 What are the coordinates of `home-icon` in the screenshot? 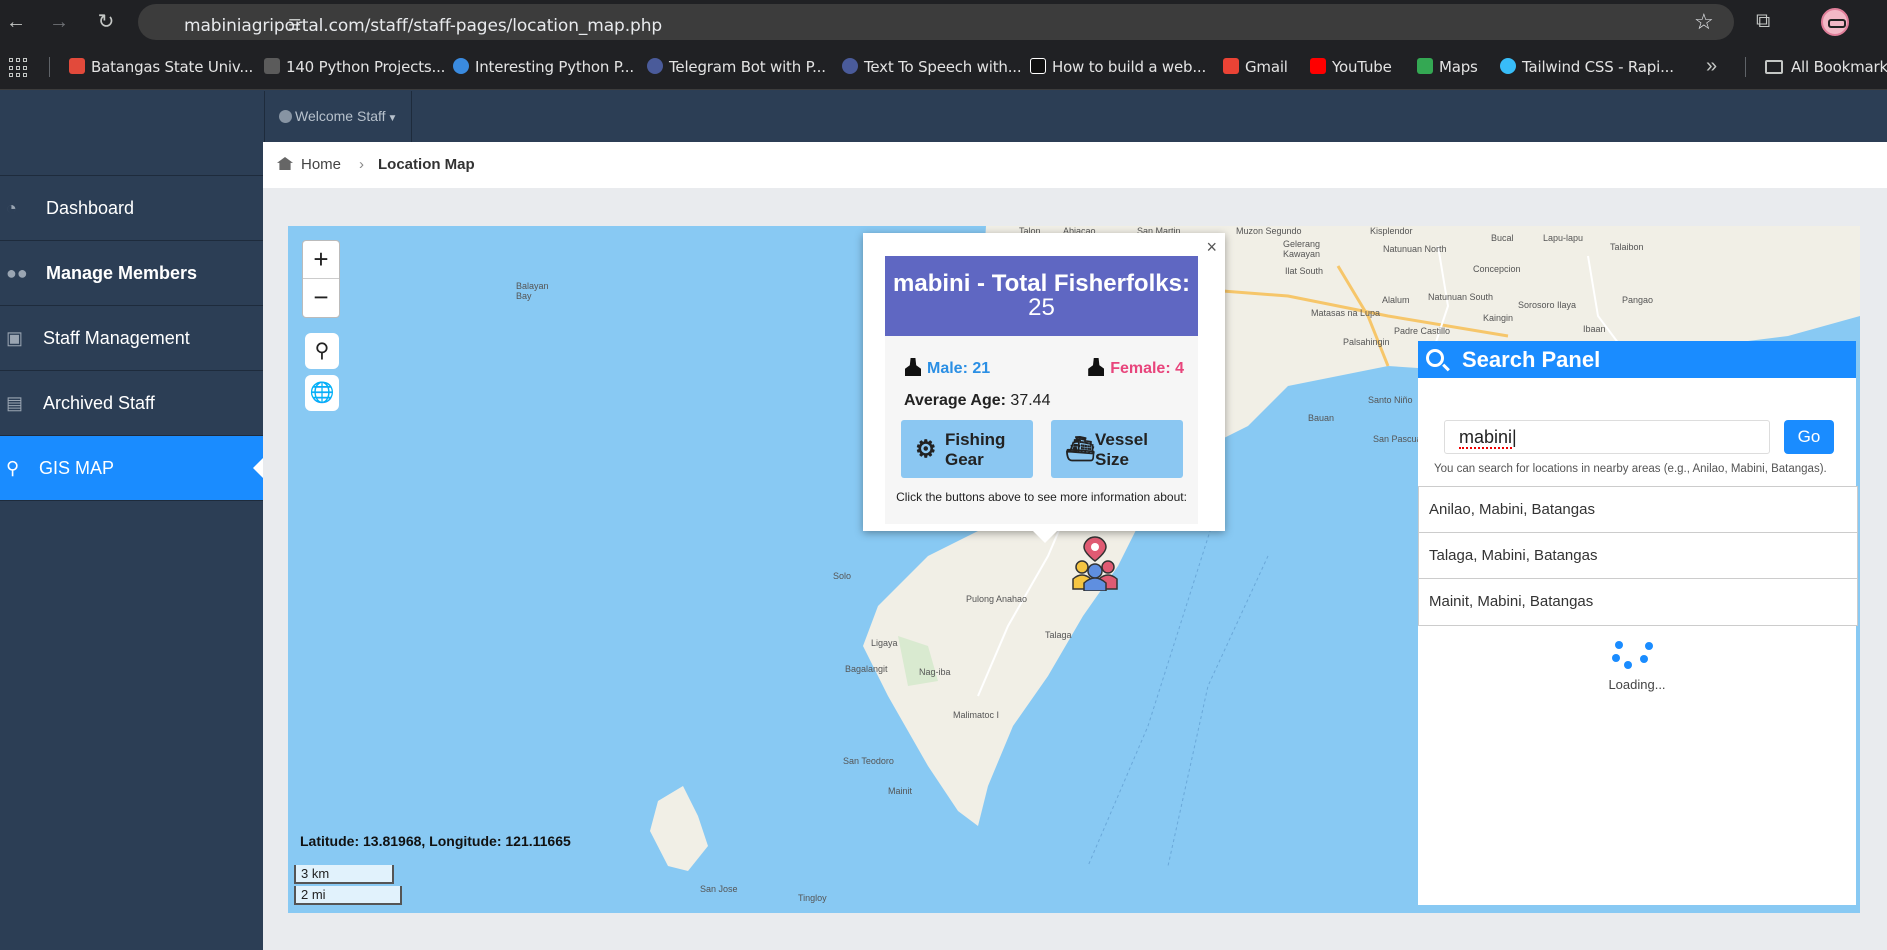 It's located at (285, 163).